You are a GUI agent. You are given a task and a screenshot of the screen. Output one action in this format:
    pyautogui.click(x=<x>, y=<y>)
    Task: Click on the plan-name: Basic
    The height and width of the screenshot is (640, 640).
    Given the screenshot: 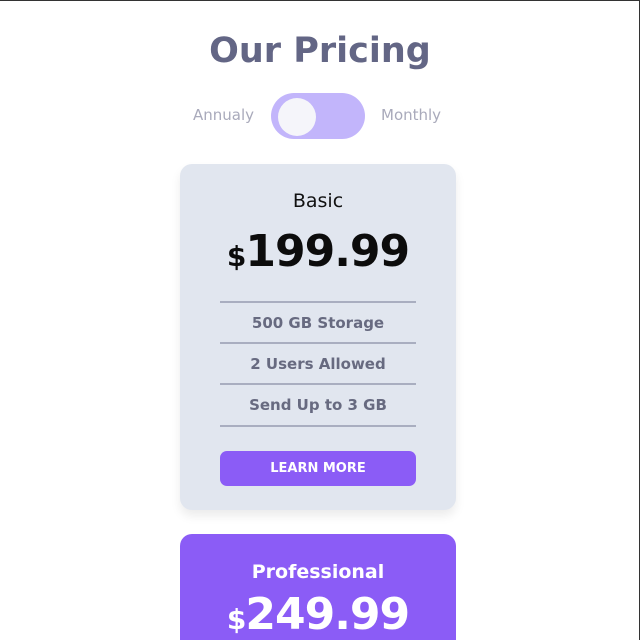 What is the action you would take?
    pyautogui.click(x=318, y=201)
    